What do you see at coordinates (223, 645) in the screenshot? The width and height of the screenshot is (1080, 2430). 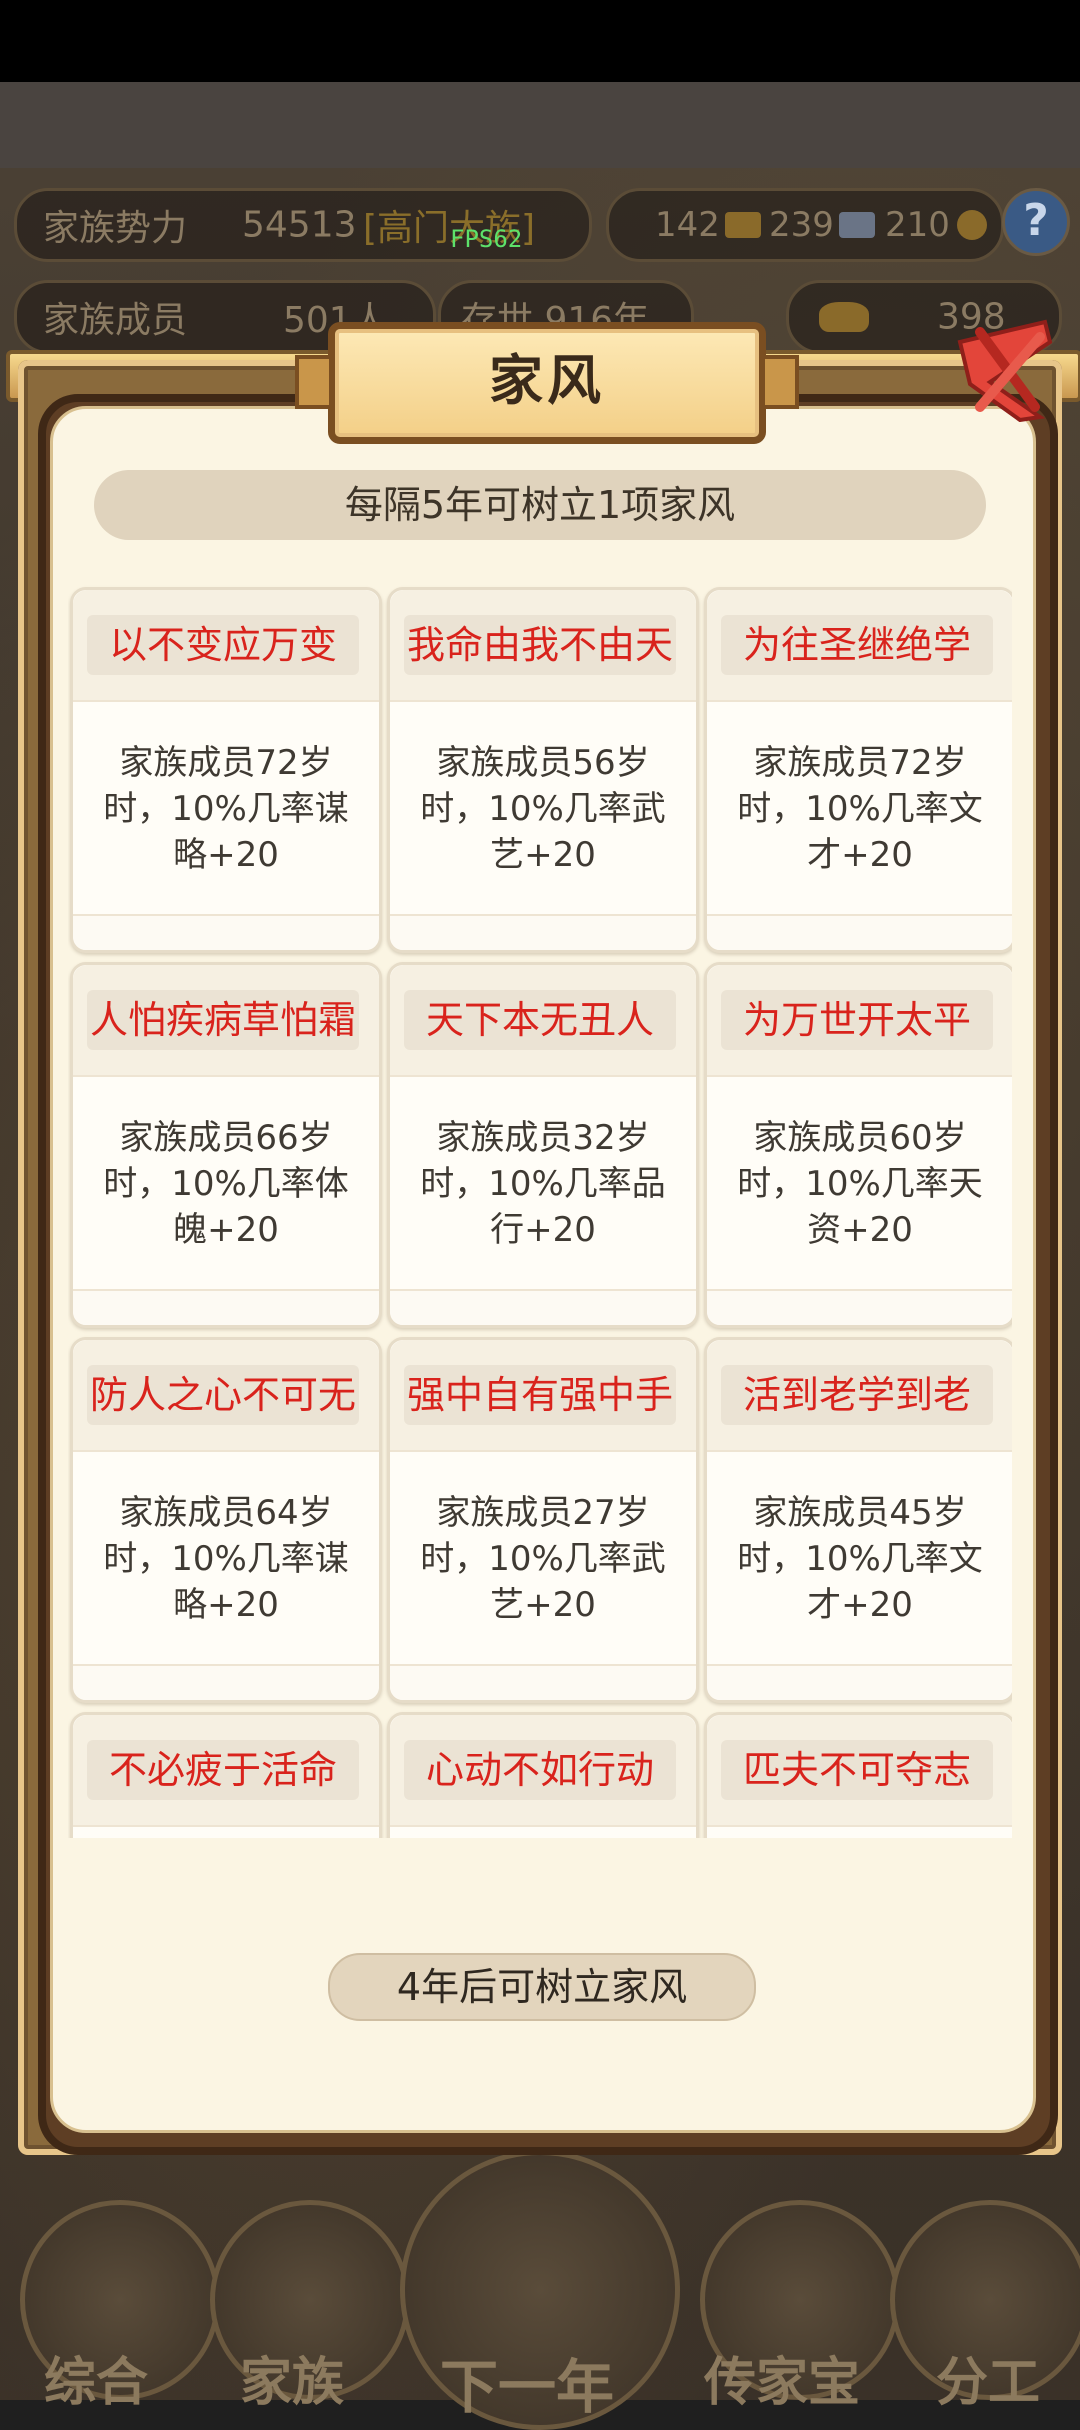 I see `motto-name: 以不变应万变` at bounding box center [223, 645].